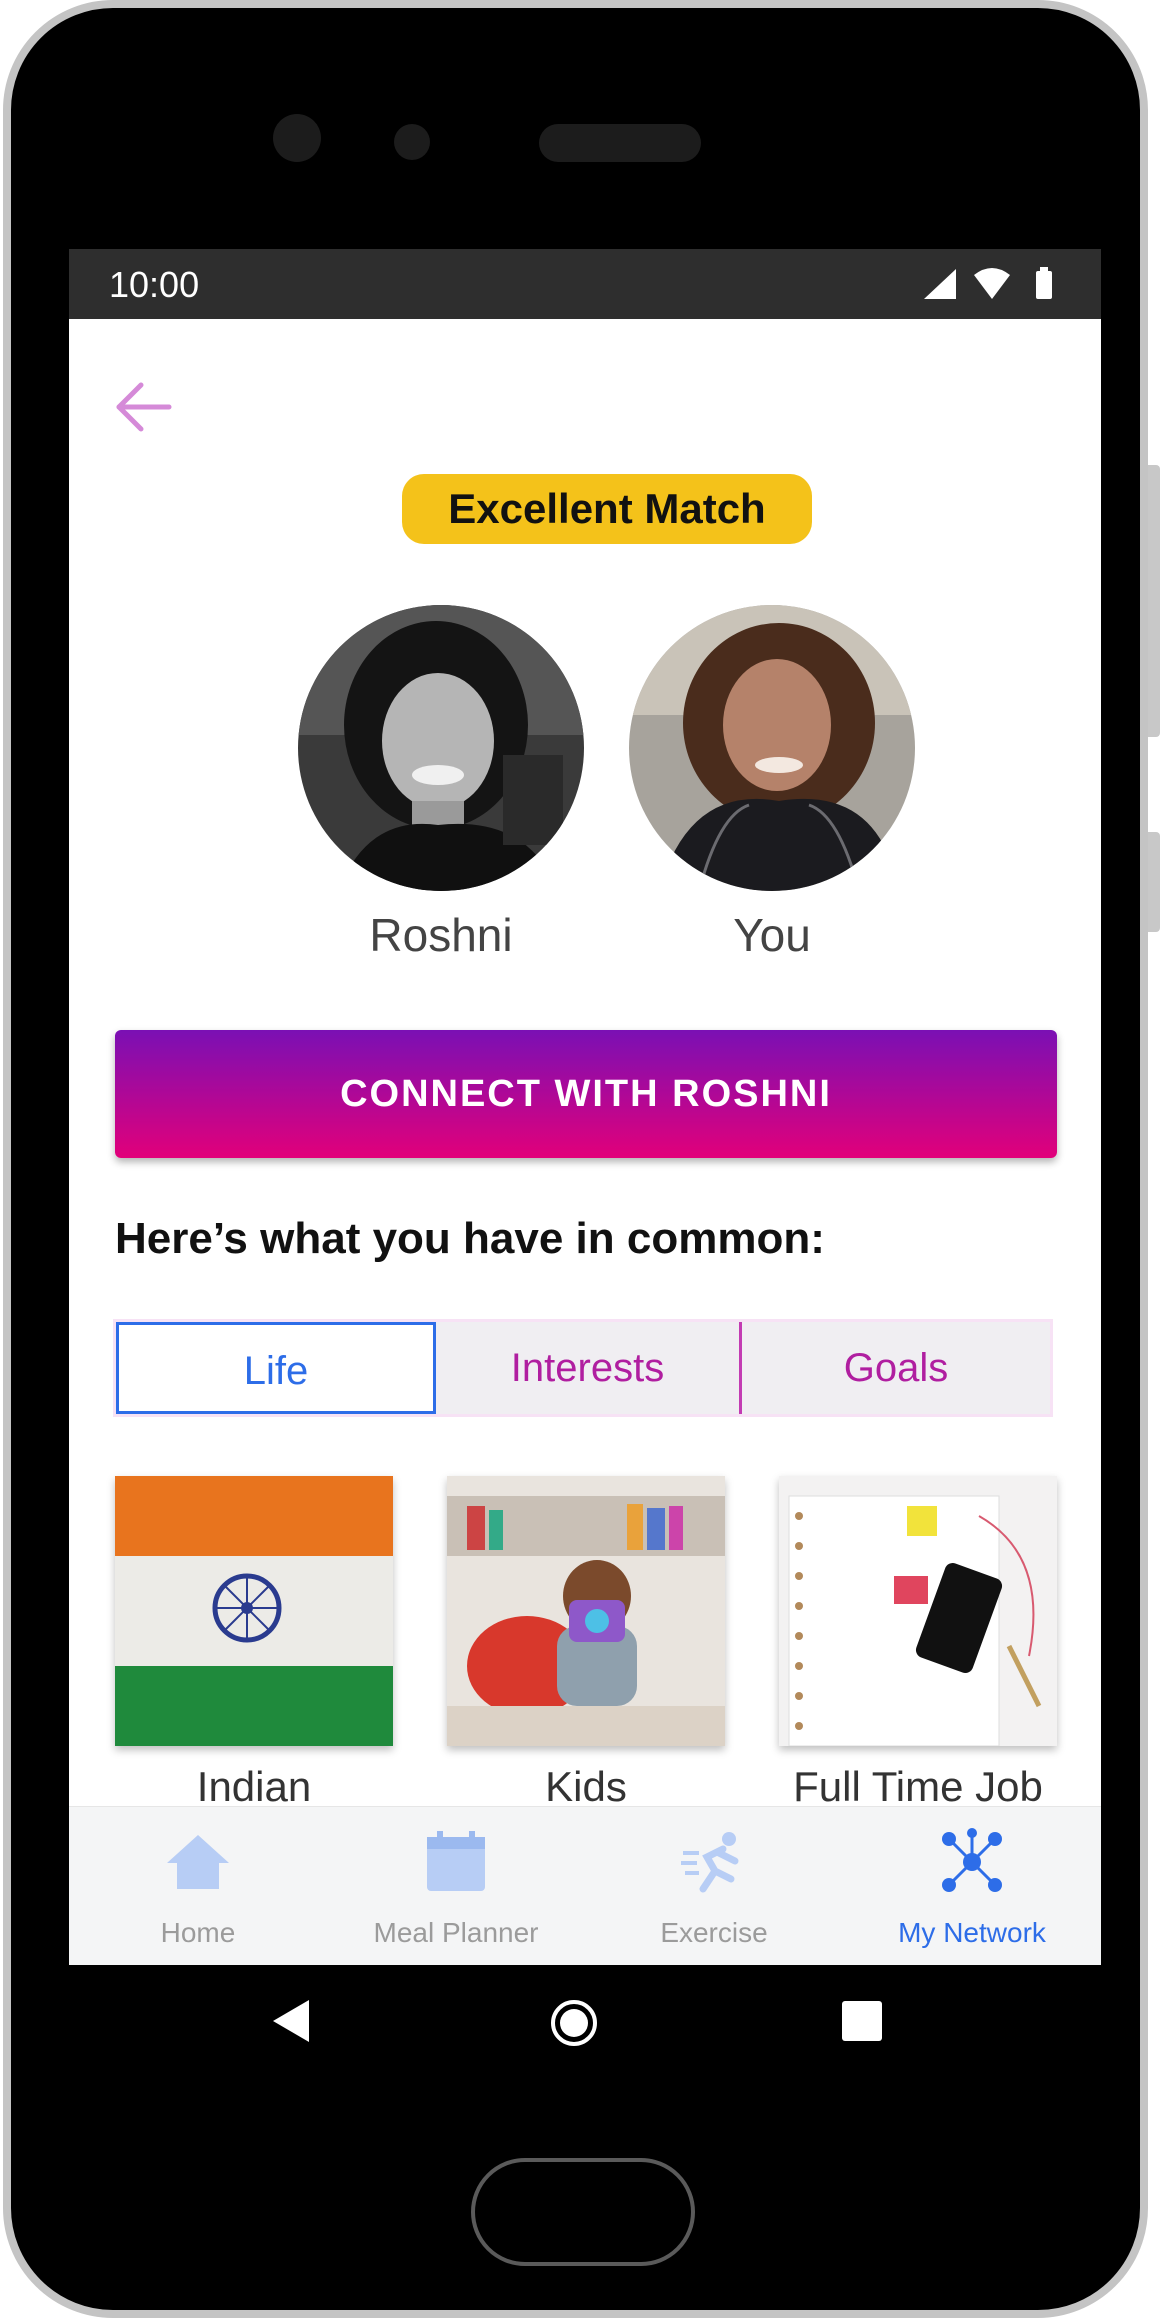 This screenshot has height=2320, width=1160. What do you see at coordinates (456, 1932) in the screenshot?
I see `nav-meal-planner-label: Meal Planner` at bounding box center [456, 1932].